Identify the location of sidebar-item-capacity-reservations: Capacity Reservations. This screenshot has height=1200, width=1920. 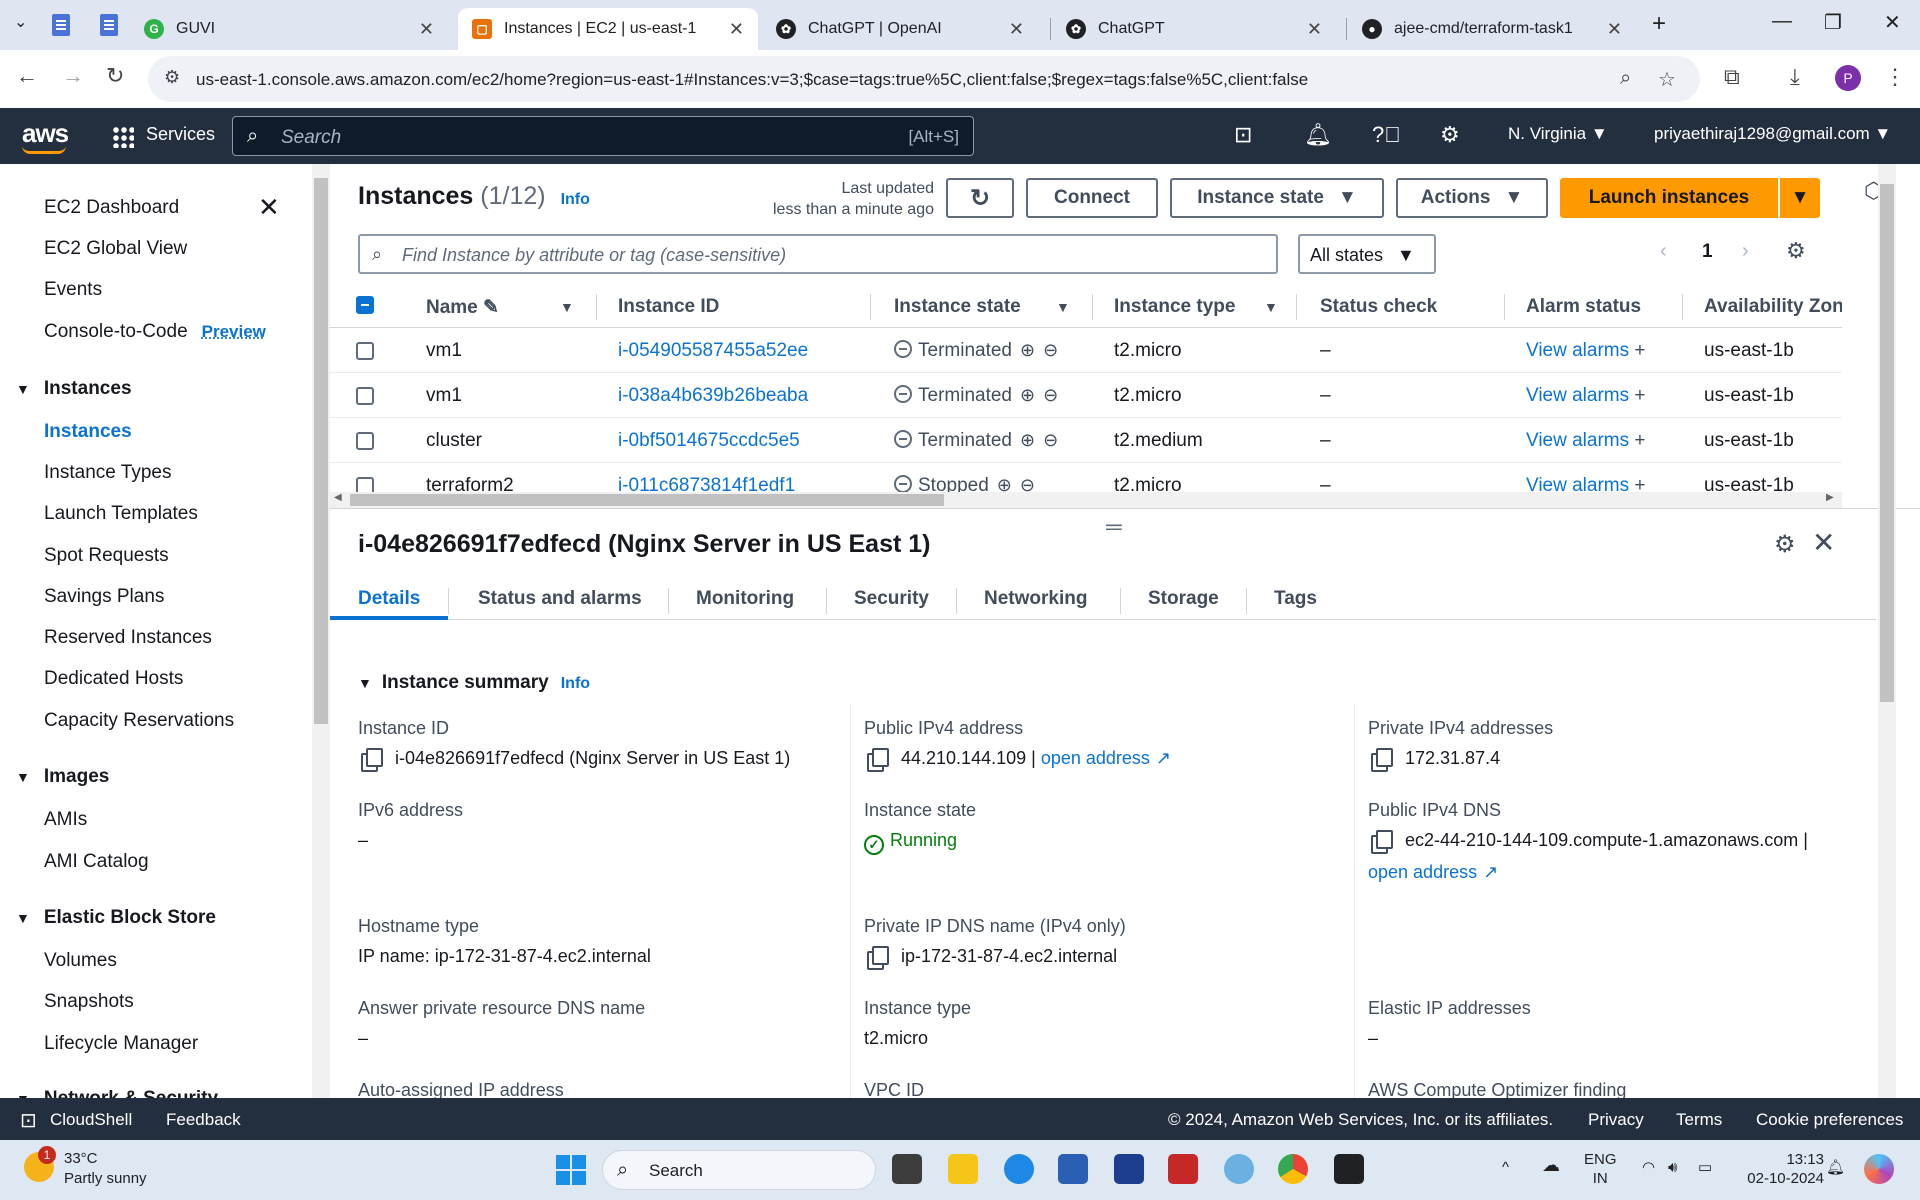
(139, 721).